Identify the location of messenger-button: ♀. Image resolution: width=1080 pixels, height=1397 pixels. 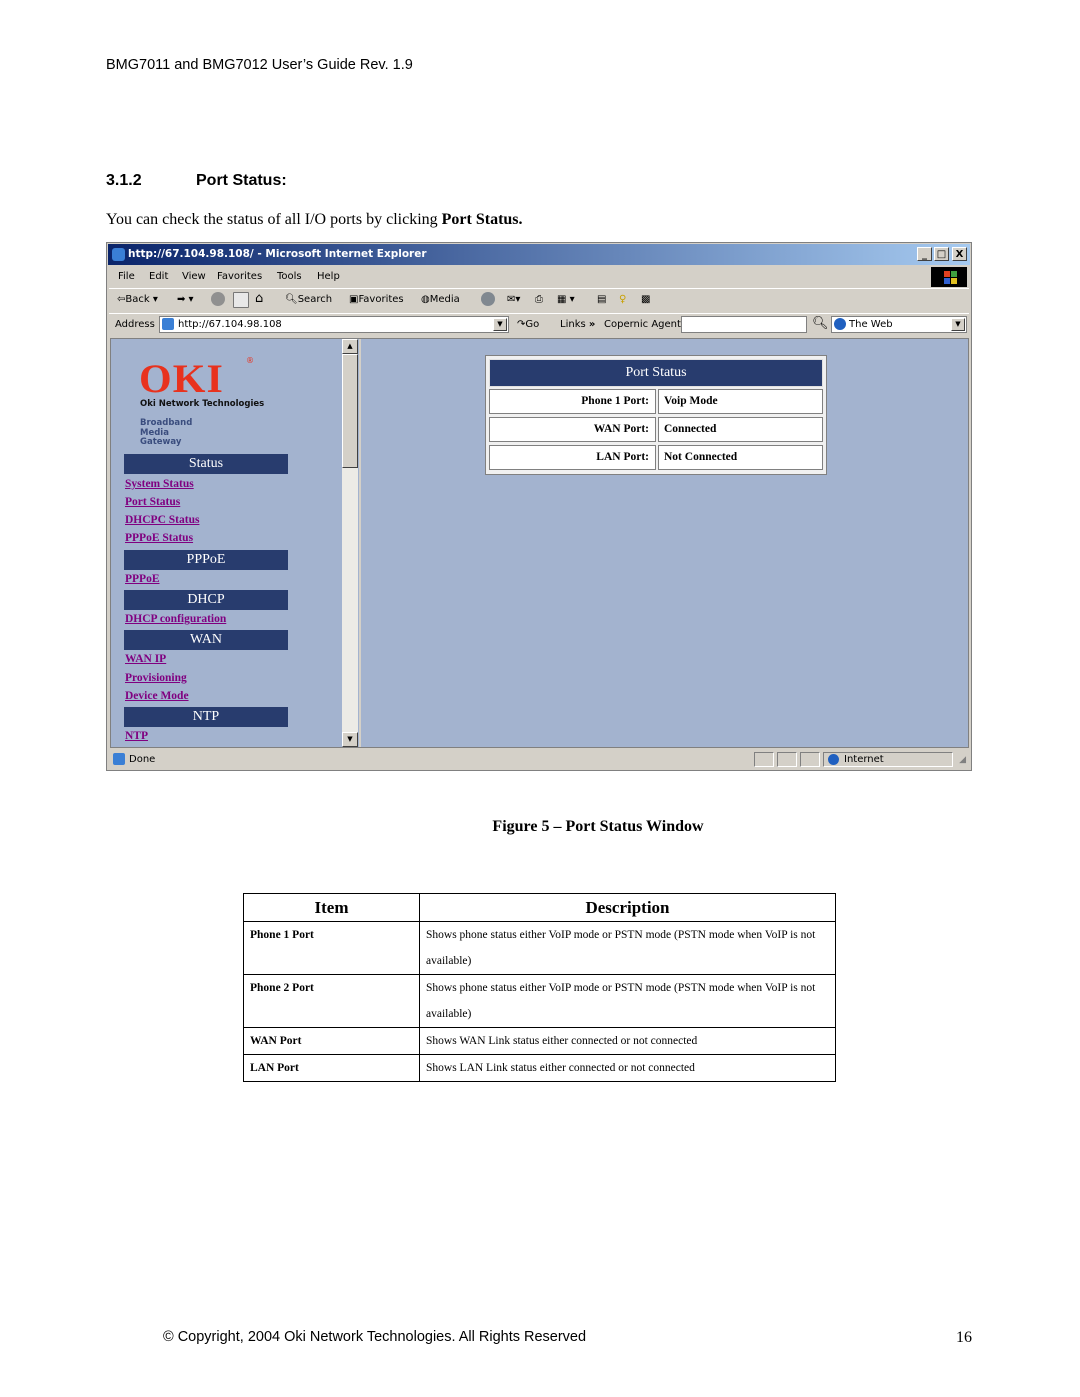
(622, 299).